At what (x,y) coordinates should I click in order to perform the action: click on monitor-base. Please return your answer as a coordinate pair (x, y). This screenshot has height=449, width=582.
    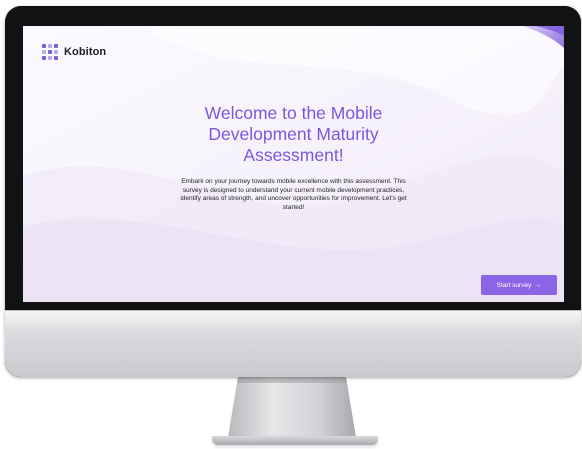
    Looking at the image, I should click on (295, 440).